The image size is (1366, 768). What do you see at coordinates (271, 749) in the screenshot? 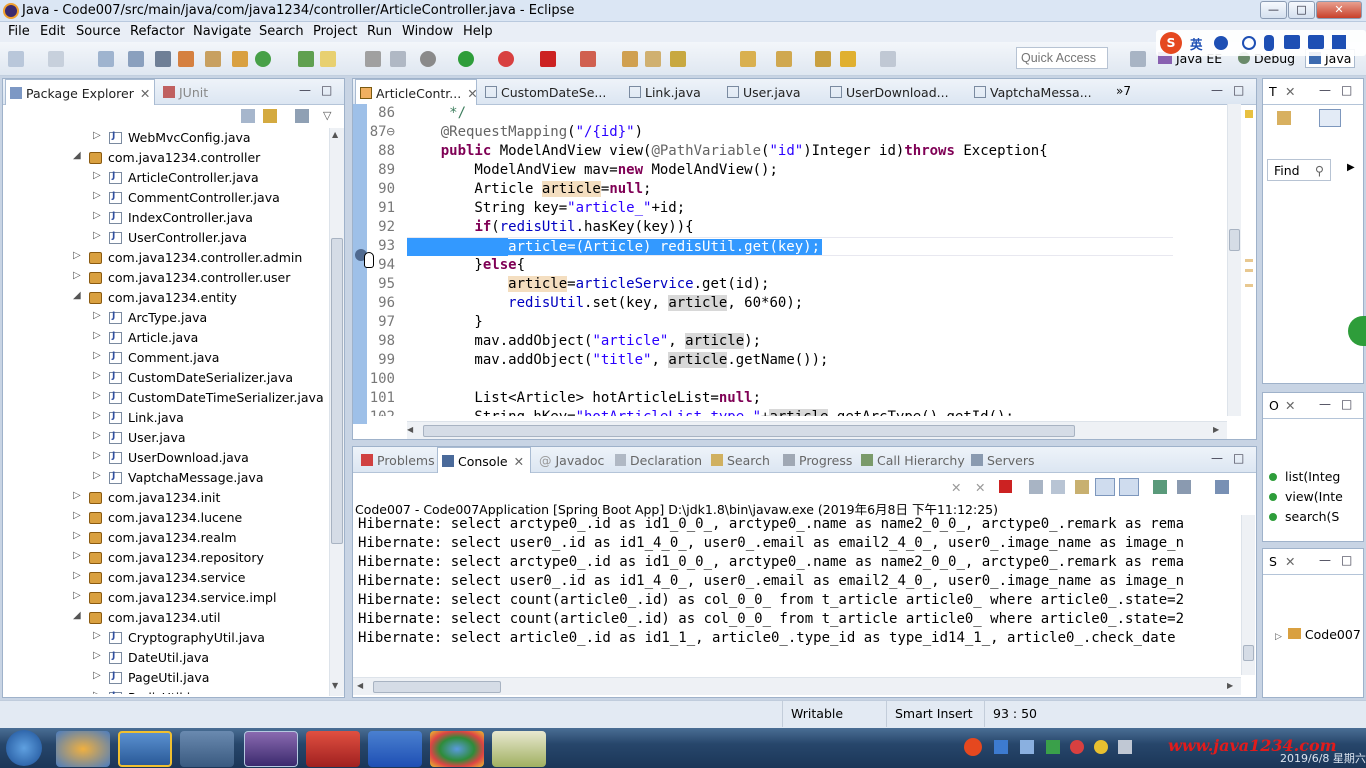
I see `taskbar-eclipse-icon` at bounding box center [271, 749].